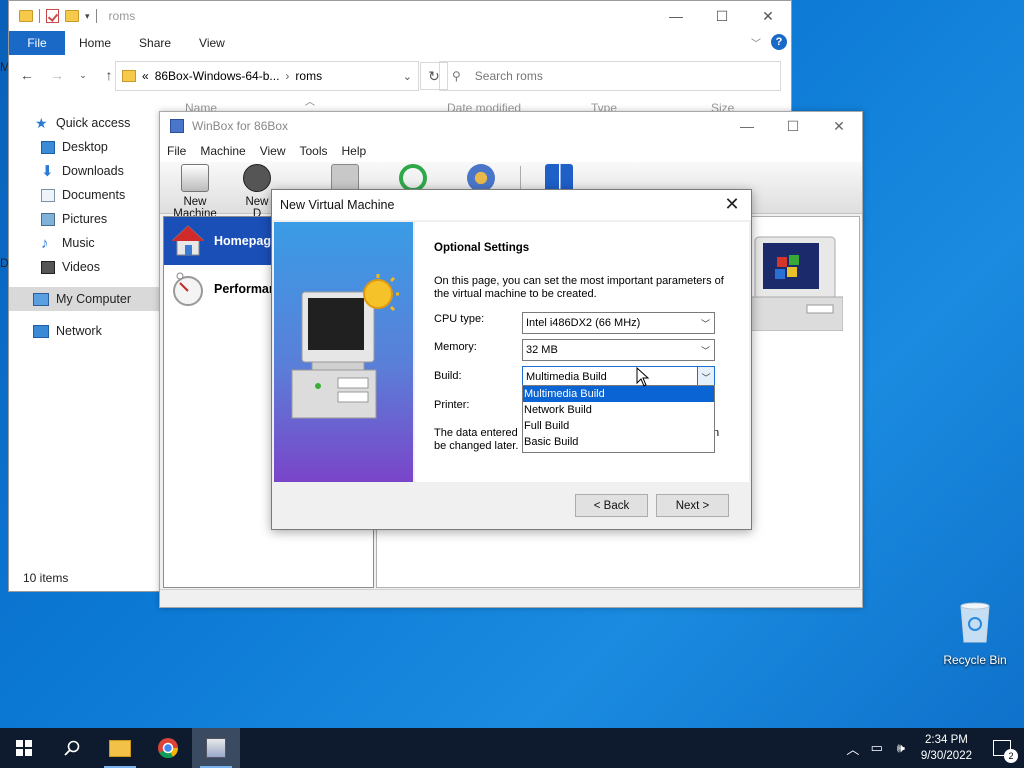  What do you see at coordinates (85, 123) in the screenshot?
I see `nav-item-quick-access: ★ Quick access` at bounding box center [85, 123].